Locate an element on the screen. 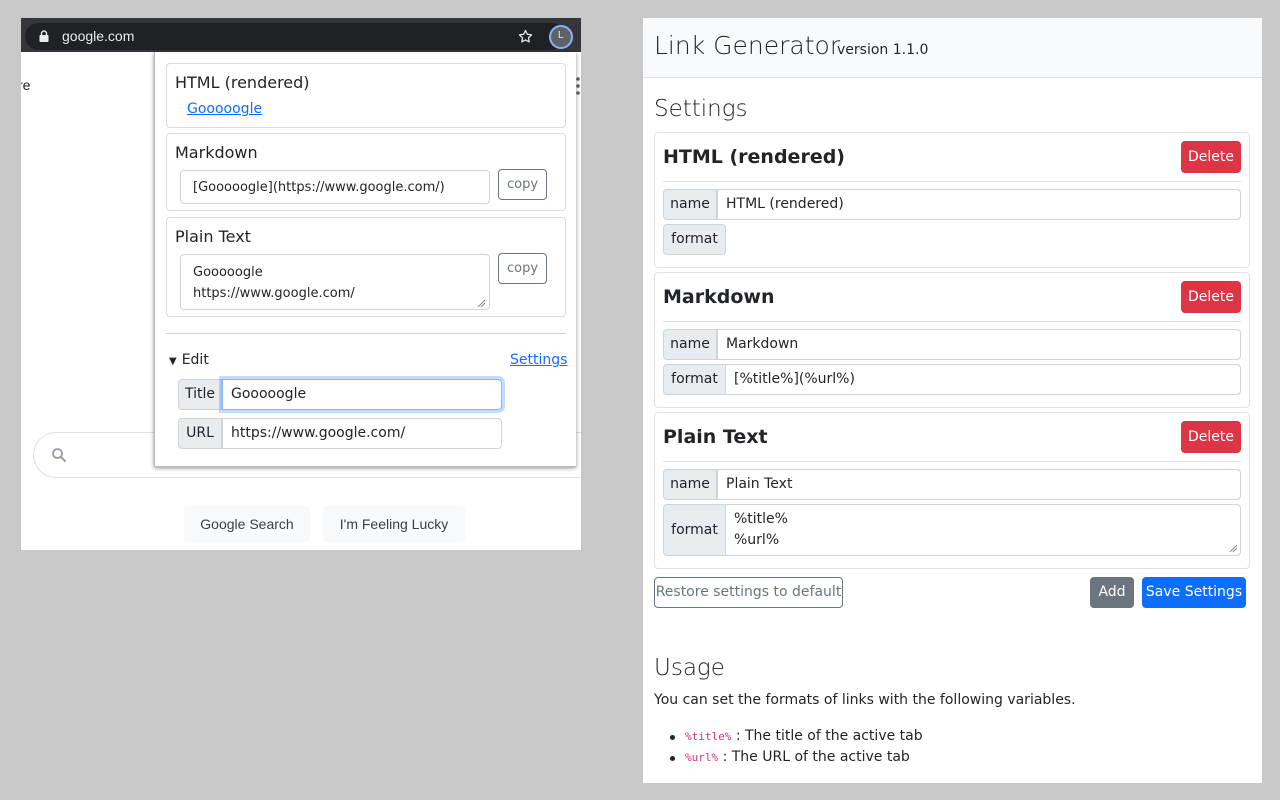 The width and height of the screenshot is (1280, 800). url-input: https://www.google.com/ is located at coordinates (362, 433).